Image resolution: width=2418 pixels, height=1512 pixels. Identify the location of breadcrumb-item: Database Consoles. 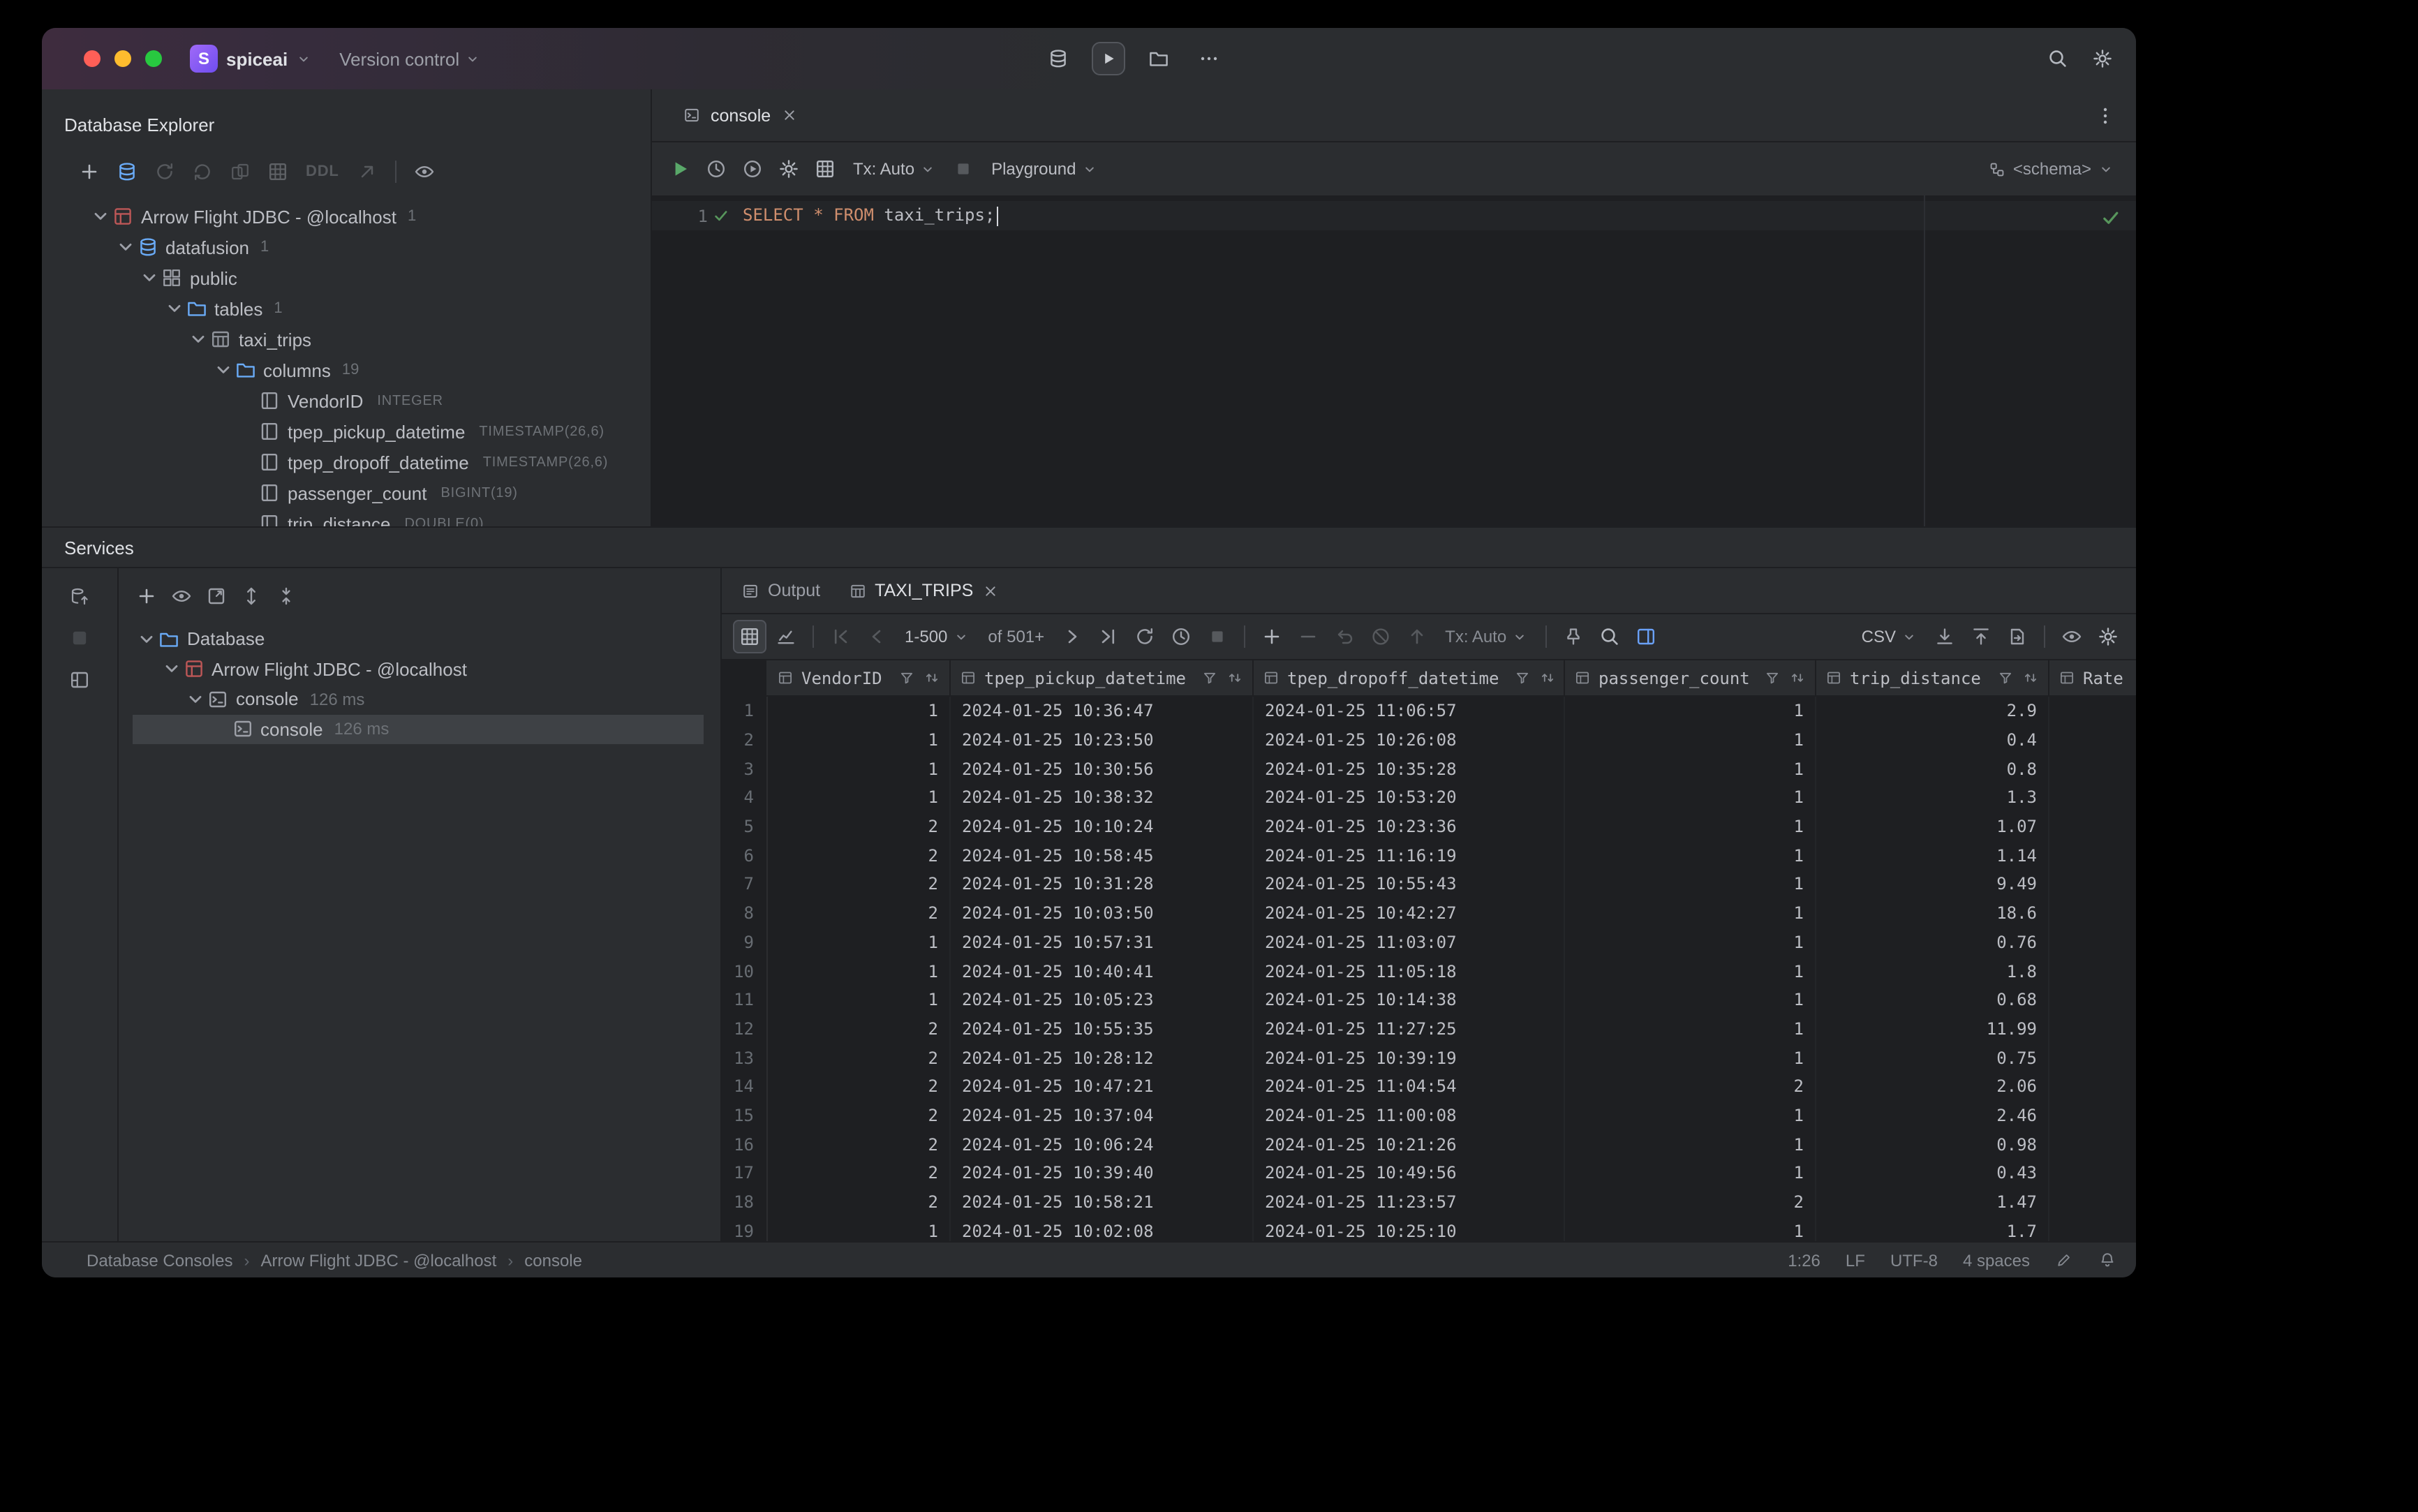
(159, 1260).